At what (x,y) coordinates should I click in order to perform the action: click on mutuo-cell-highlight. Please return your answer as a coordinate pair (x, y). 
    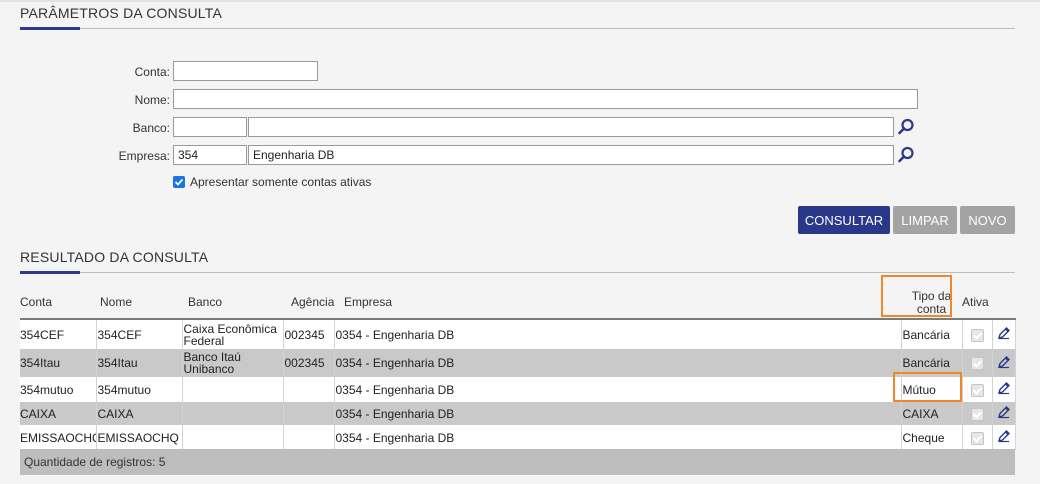
    Looking at the image, I should click on (927, 387).